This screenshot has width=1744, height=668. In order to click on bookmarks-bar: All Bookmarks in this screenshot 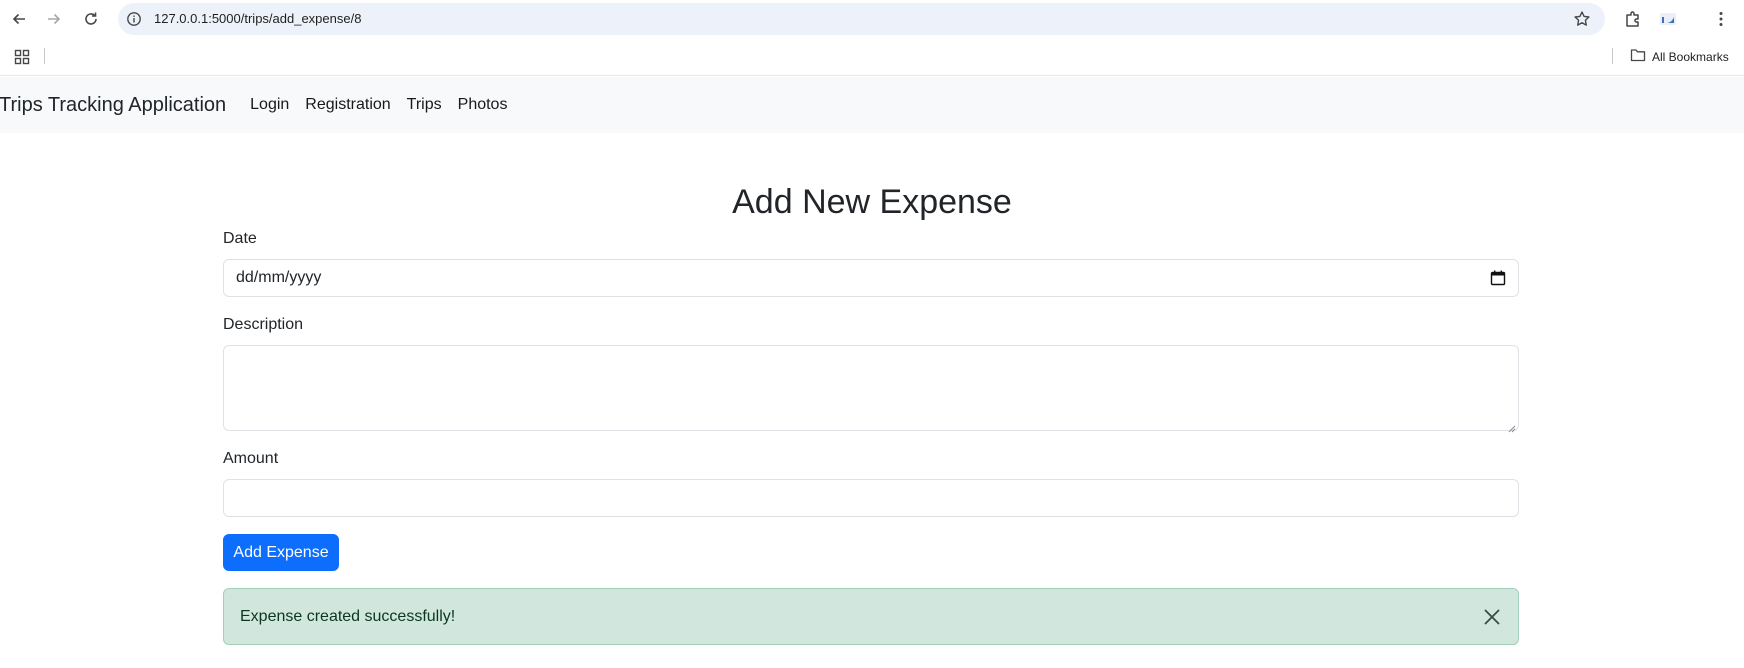, I will do `click(872, 57)`.